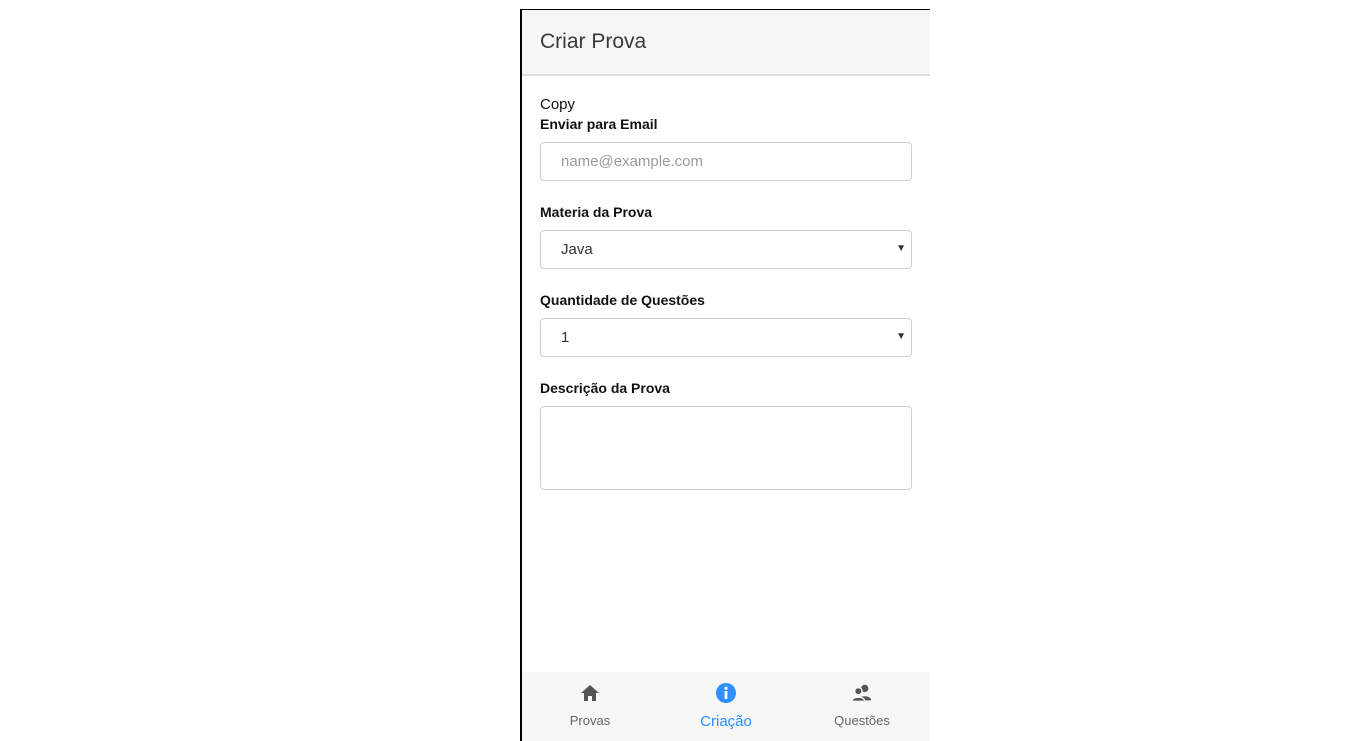  Describe the element at coordinates (596, 212) in the screenshot. I see `materia-label: Materia da Prova` at that location.